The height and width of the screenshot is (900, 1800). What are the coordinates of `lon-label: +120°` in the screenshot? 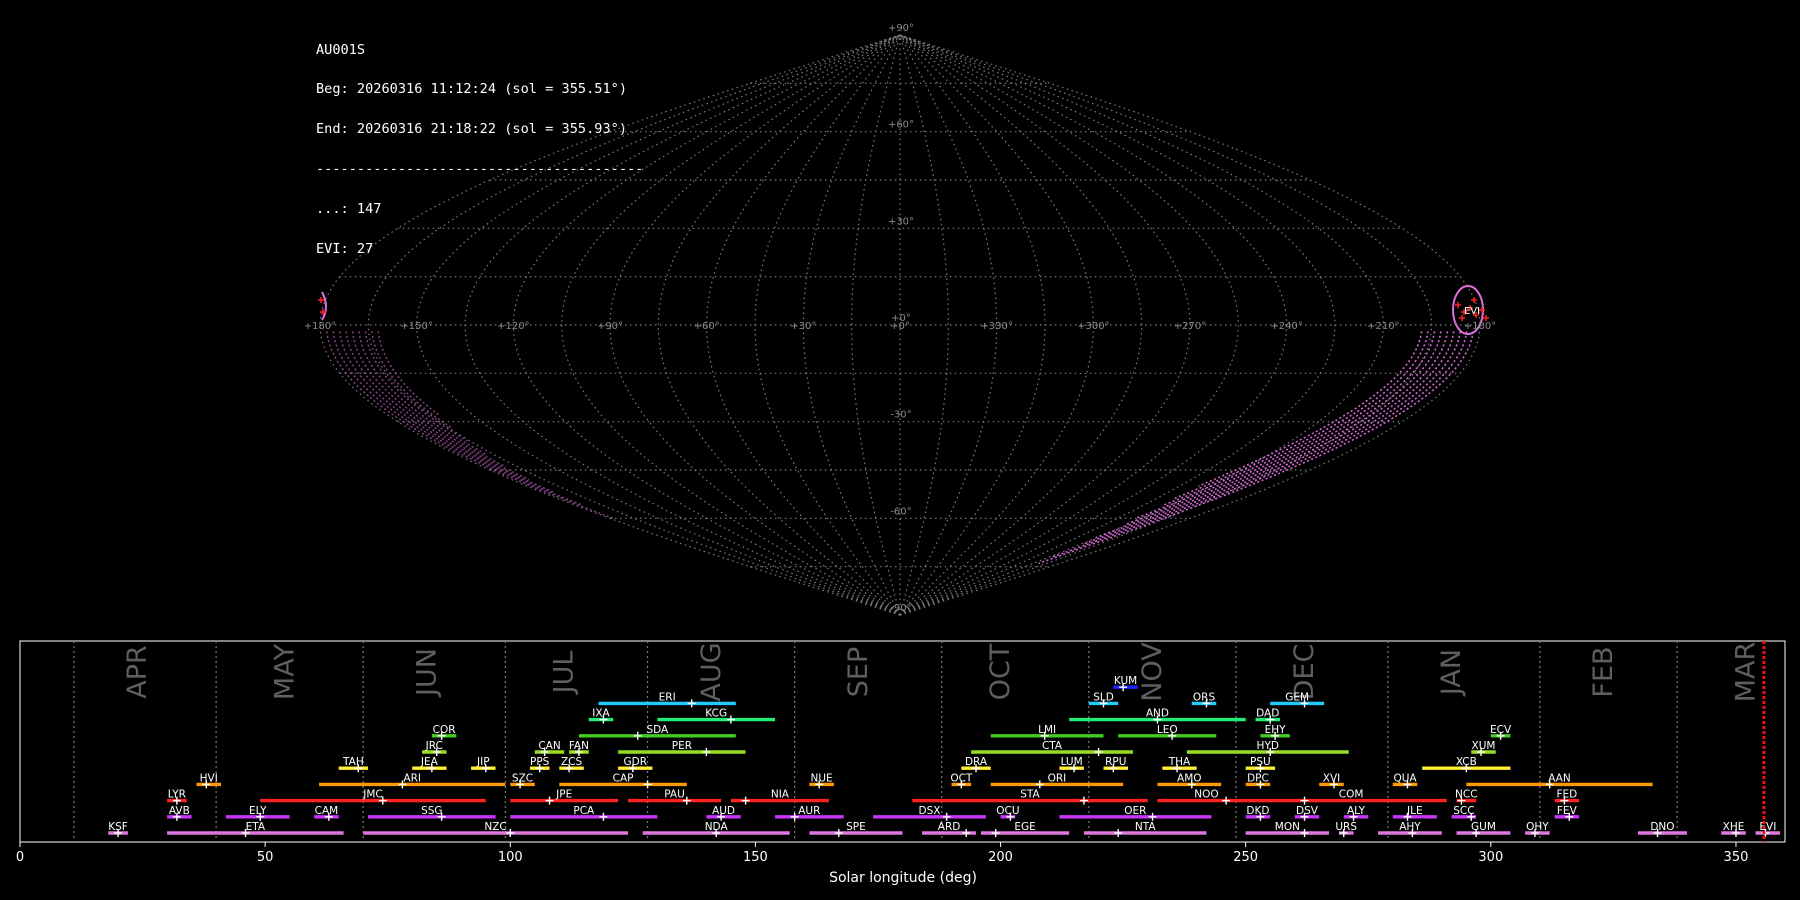 It's located at (513, 326).